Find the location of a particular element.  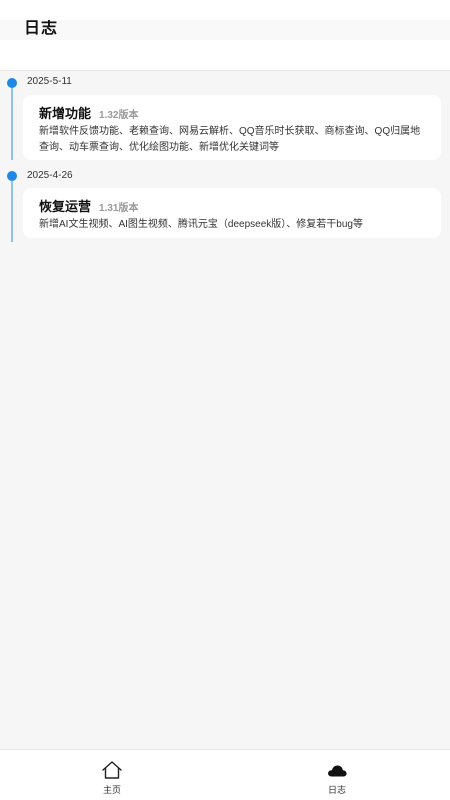

card-title: 新增功能 is located at coordinates (65, 113).